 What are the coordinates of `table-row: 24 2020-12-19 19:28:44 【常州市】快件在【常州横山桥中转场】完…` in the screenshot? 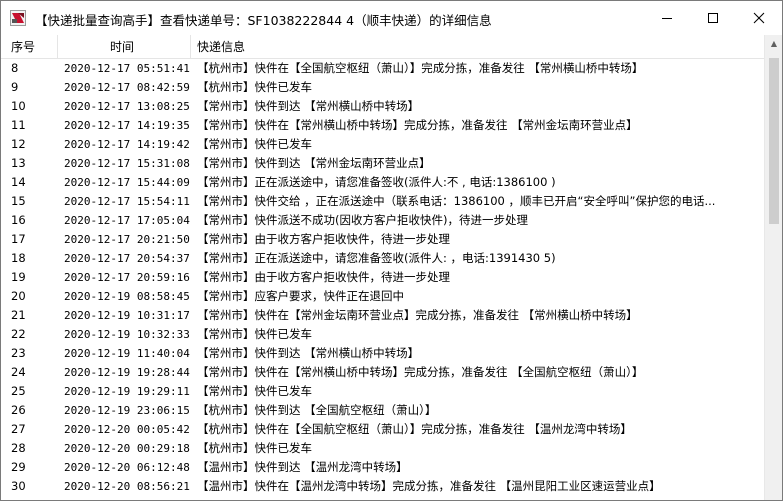 It's located at (382, 372).